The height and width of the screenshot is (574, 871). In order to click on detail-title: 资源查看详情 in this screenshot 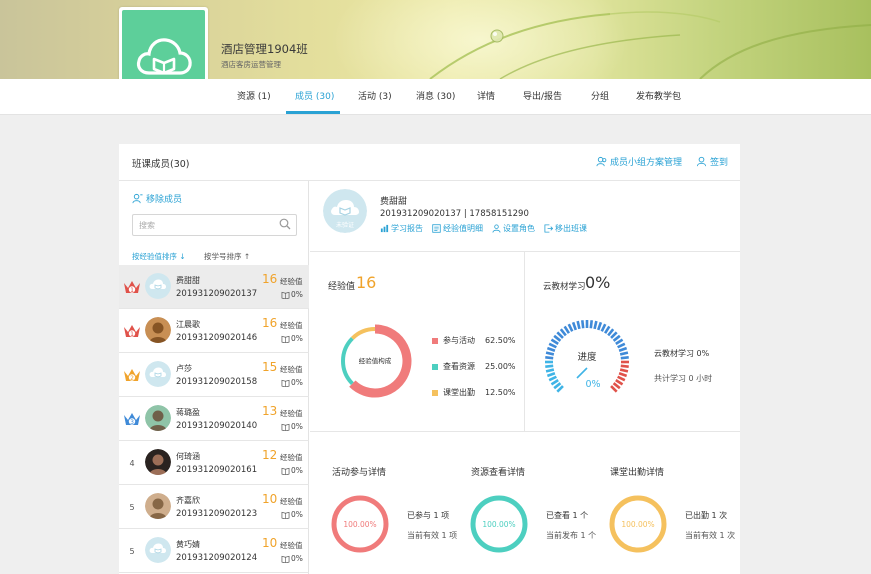, I will do `click(498, 473)`.